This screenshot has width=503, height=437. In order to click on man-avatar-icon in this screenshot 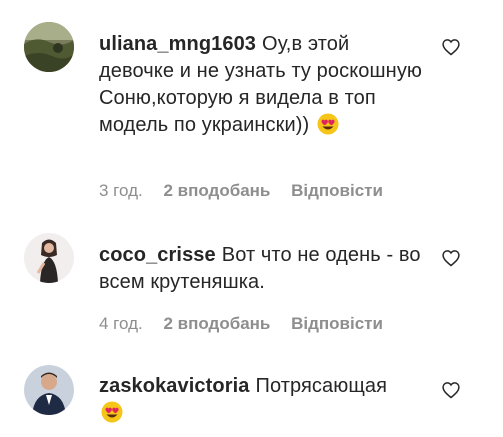, I will do `click(49, 390)`.